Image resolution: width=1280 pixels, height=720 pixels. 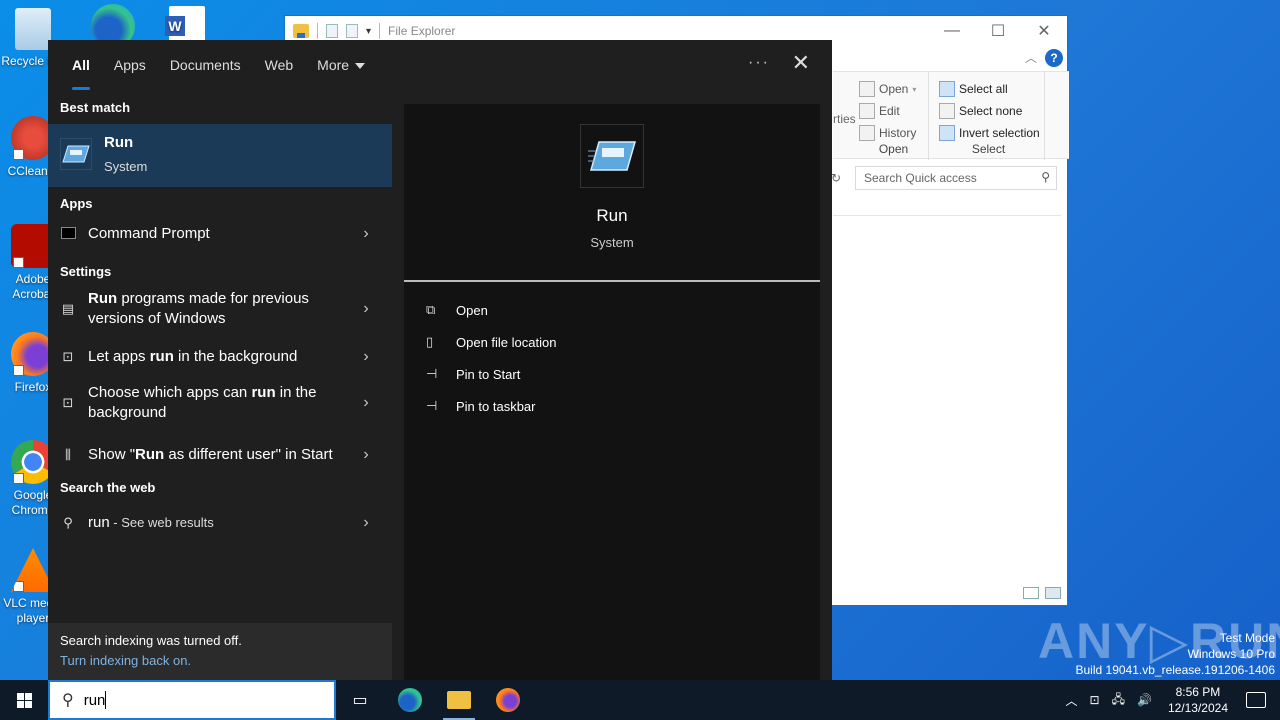 I want to click on large-icons-view-icon, so click(x=1053, y=593).